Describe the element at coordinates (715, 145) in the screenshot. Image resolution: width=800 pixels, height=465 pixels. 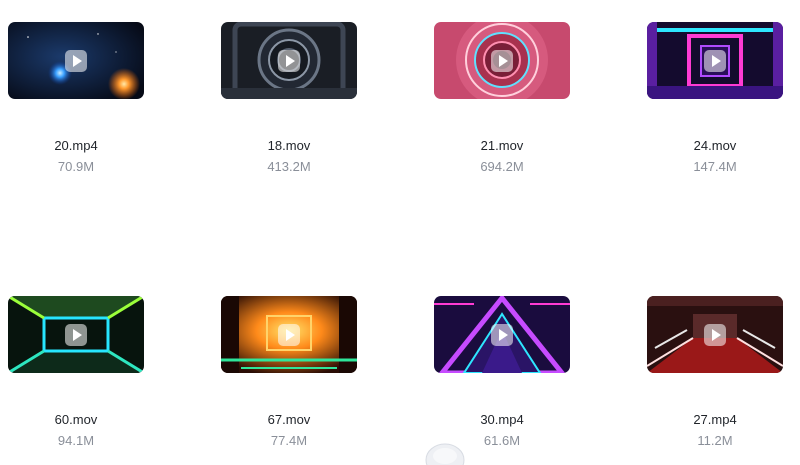
I see `file-name: 24.mov` at that location.